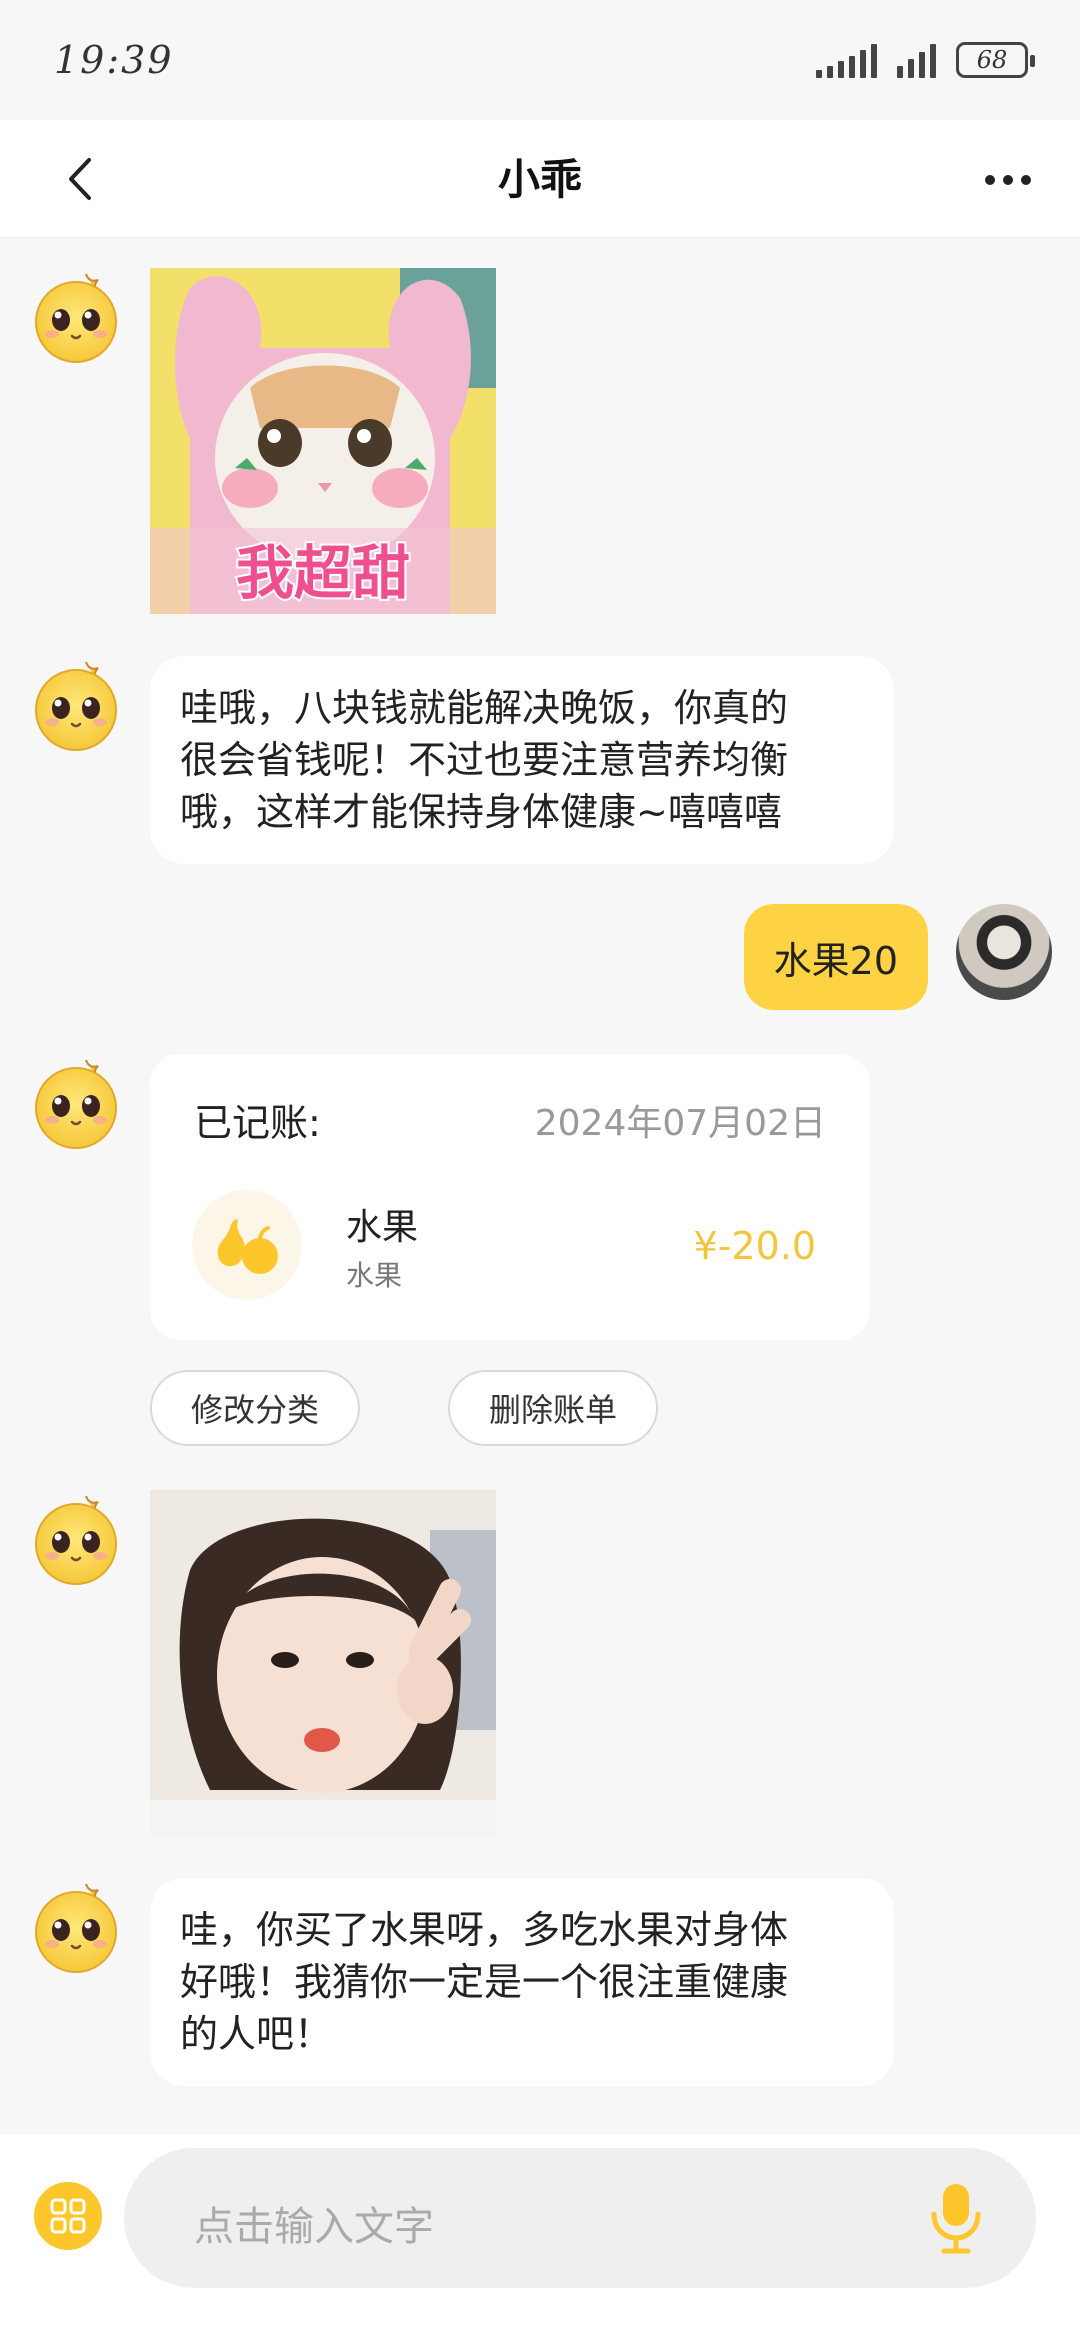 Image resolution: width=1080 pixels, height=2331 pixels. Describe the element at coordinates (755, 1246) in the screenshot. I see `record-amount: ¥-20.0` at that location.